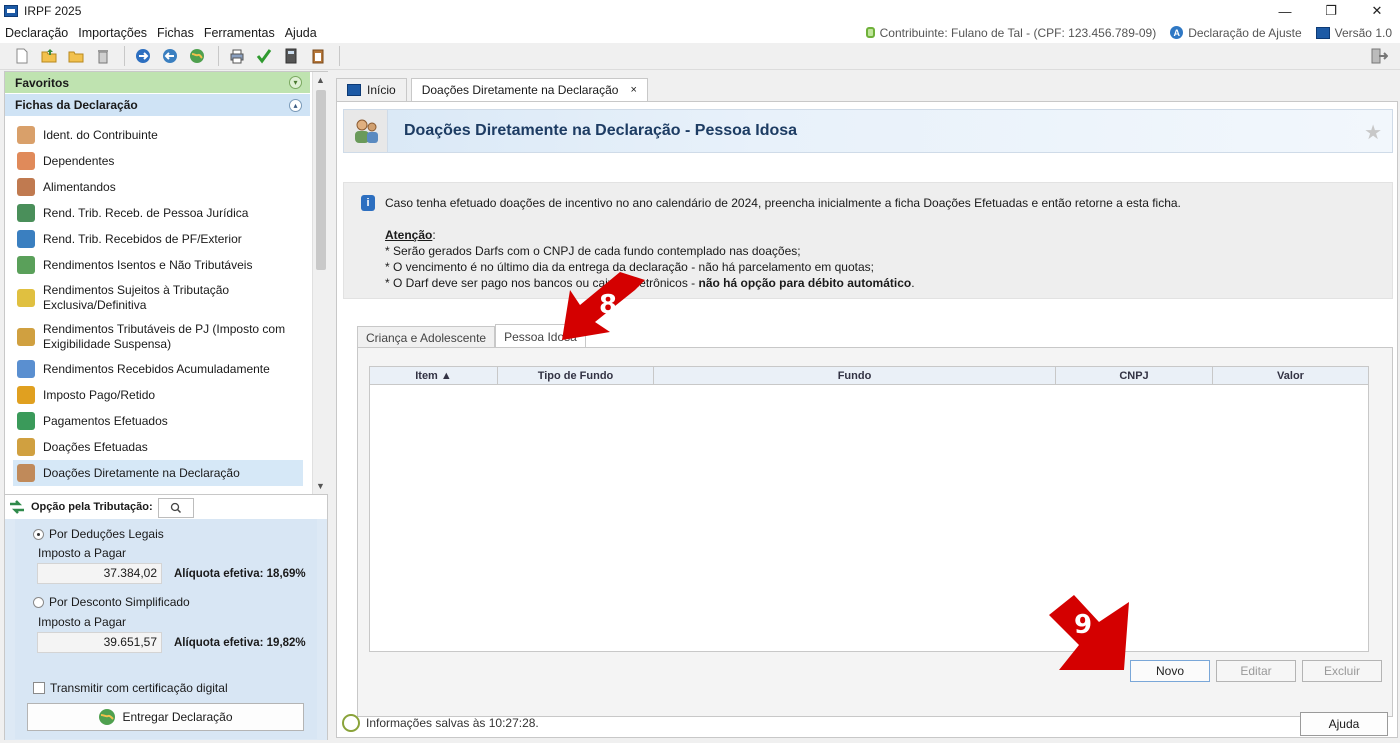 This screenshot has width=1400, height=743. I want to click on new-icon, so click(22, 56).